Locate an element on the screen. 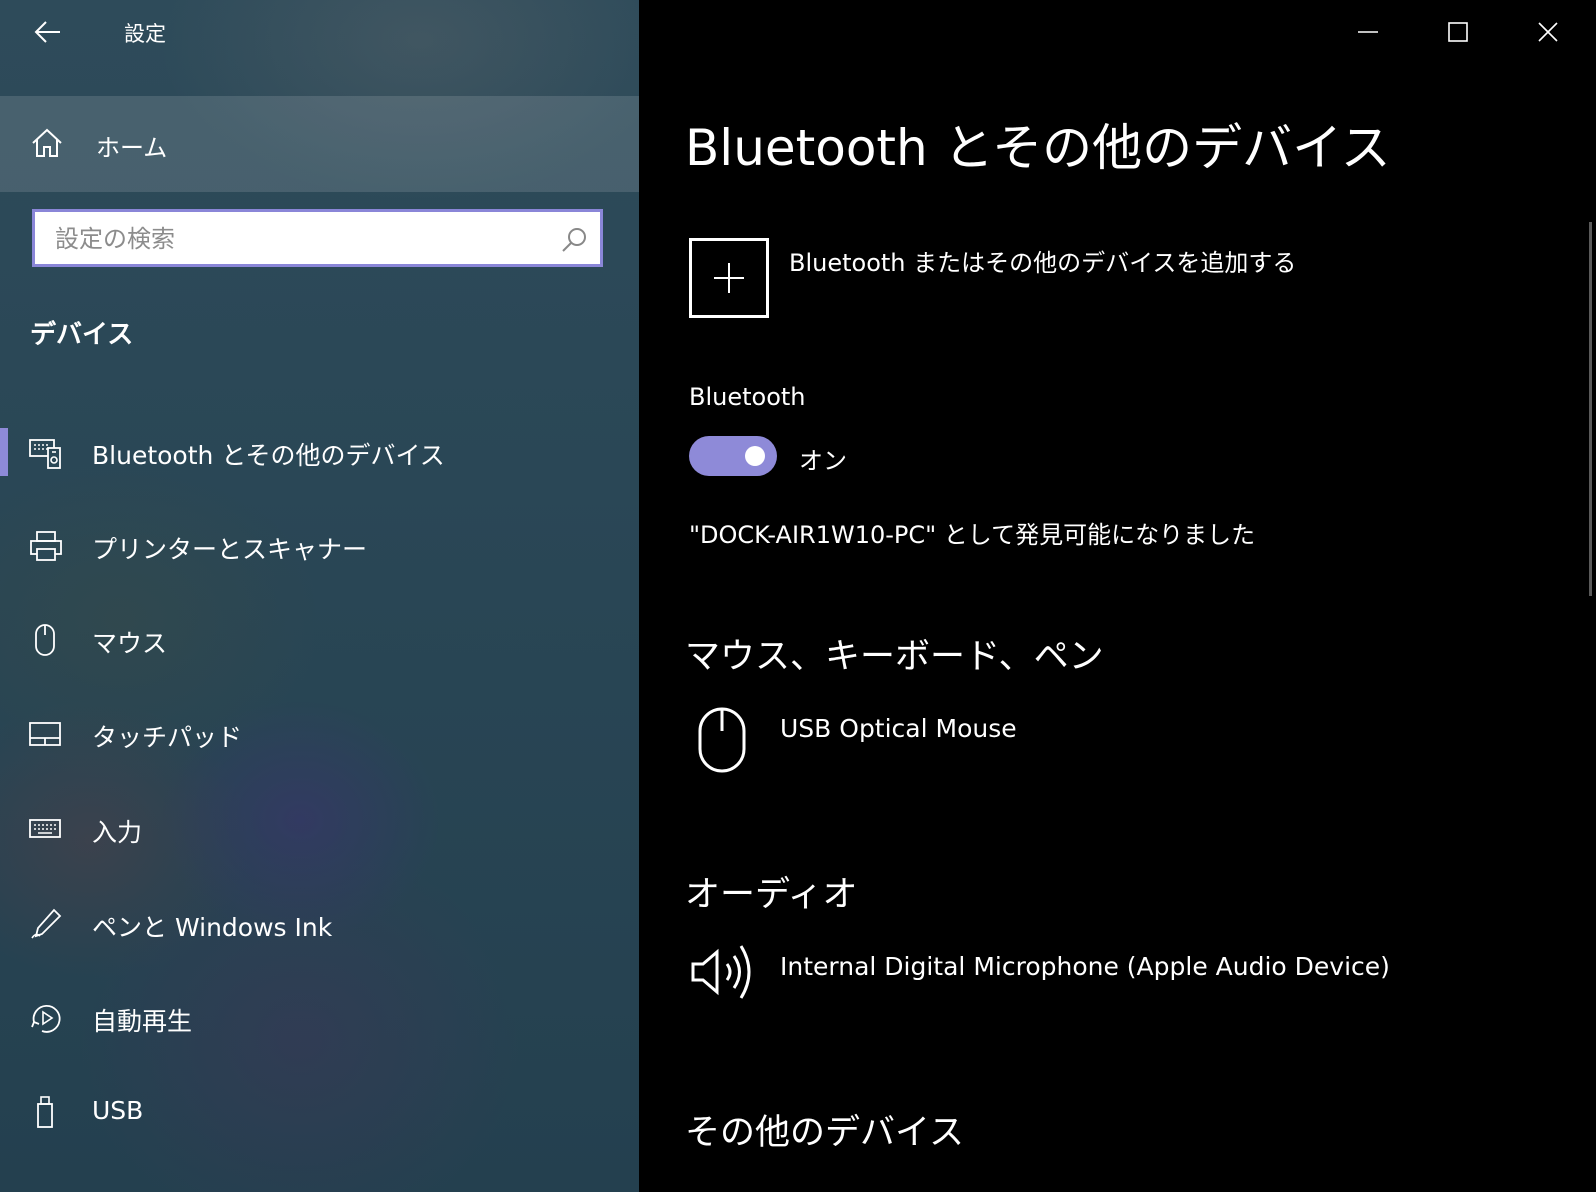  sidebar-item-autoplay: 自動再生 is located at coordinates (319, 1020).